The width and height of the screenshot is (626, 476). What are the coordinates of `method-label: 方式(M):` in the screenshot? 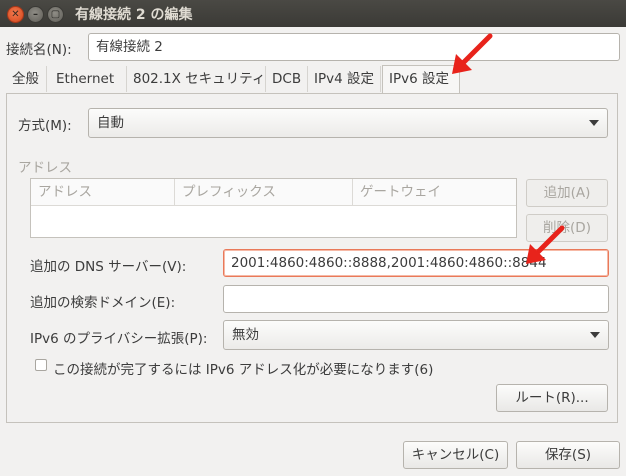 It's located at (45, 126).